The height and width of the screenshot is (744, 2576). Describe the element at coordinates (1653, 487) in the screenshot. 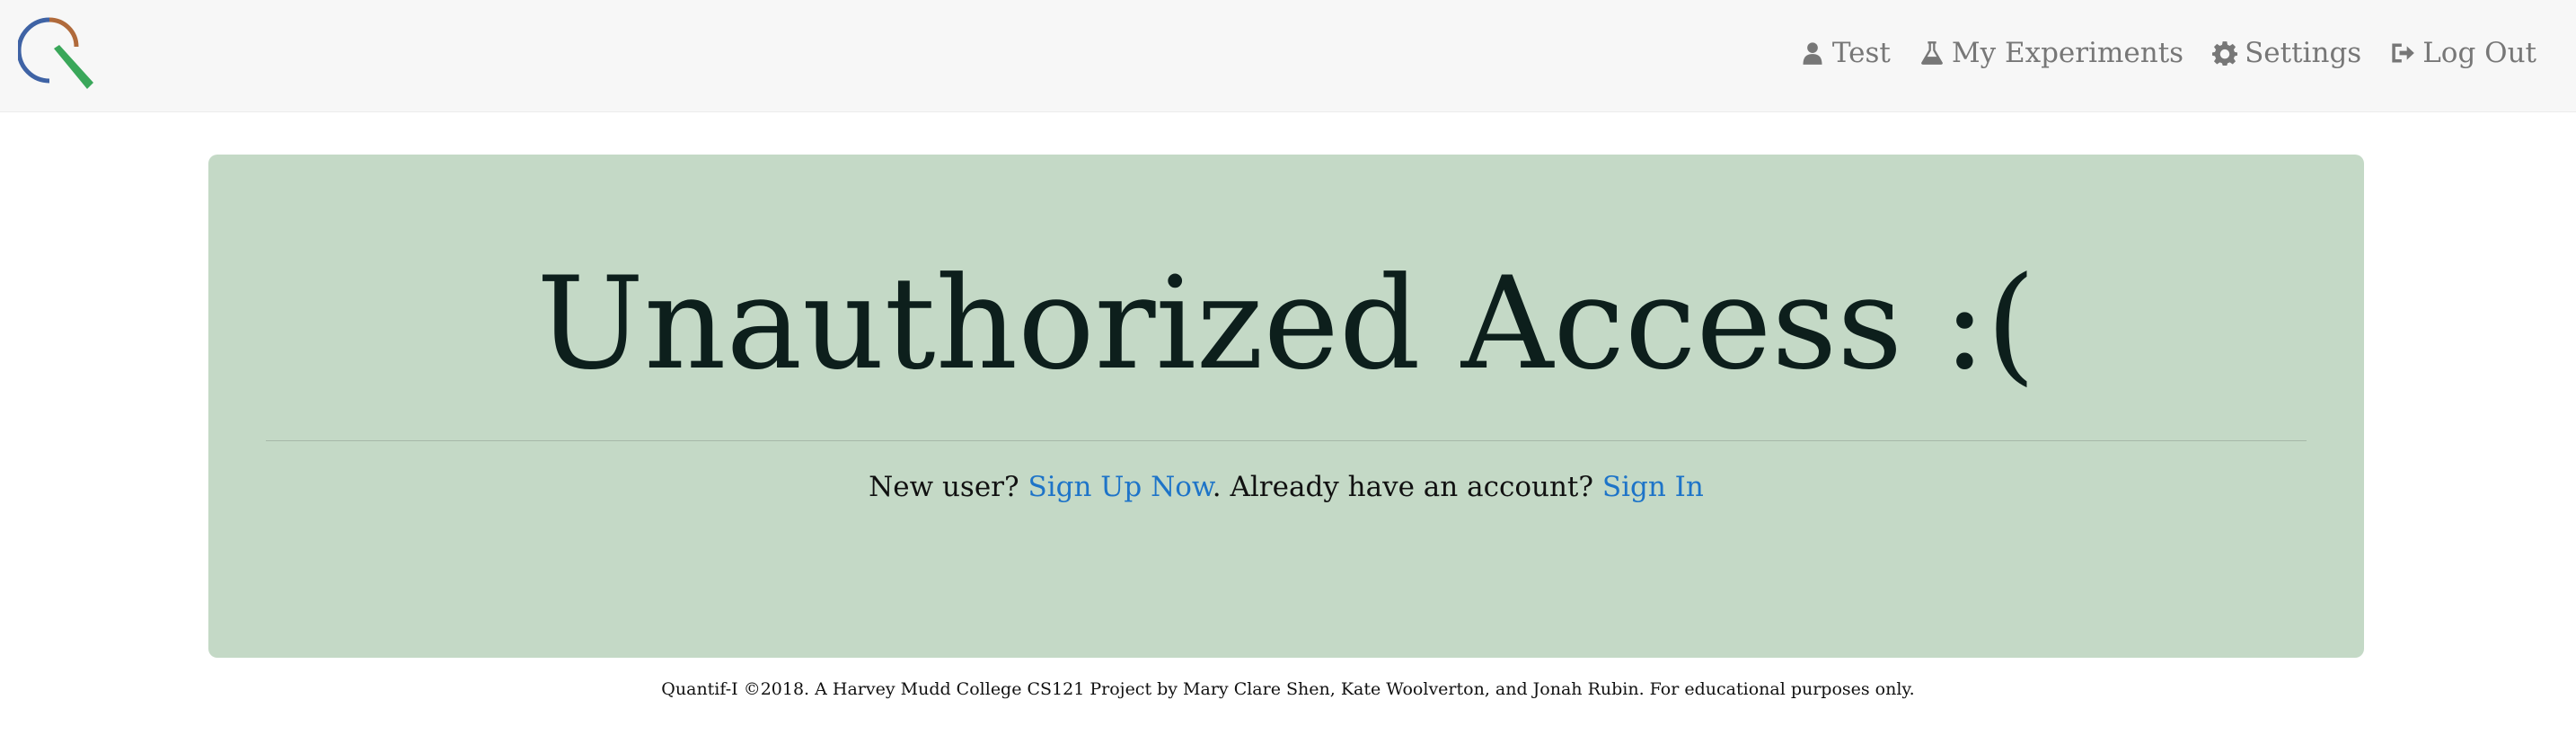

I see `sign-in-link: Sign In` at that location.